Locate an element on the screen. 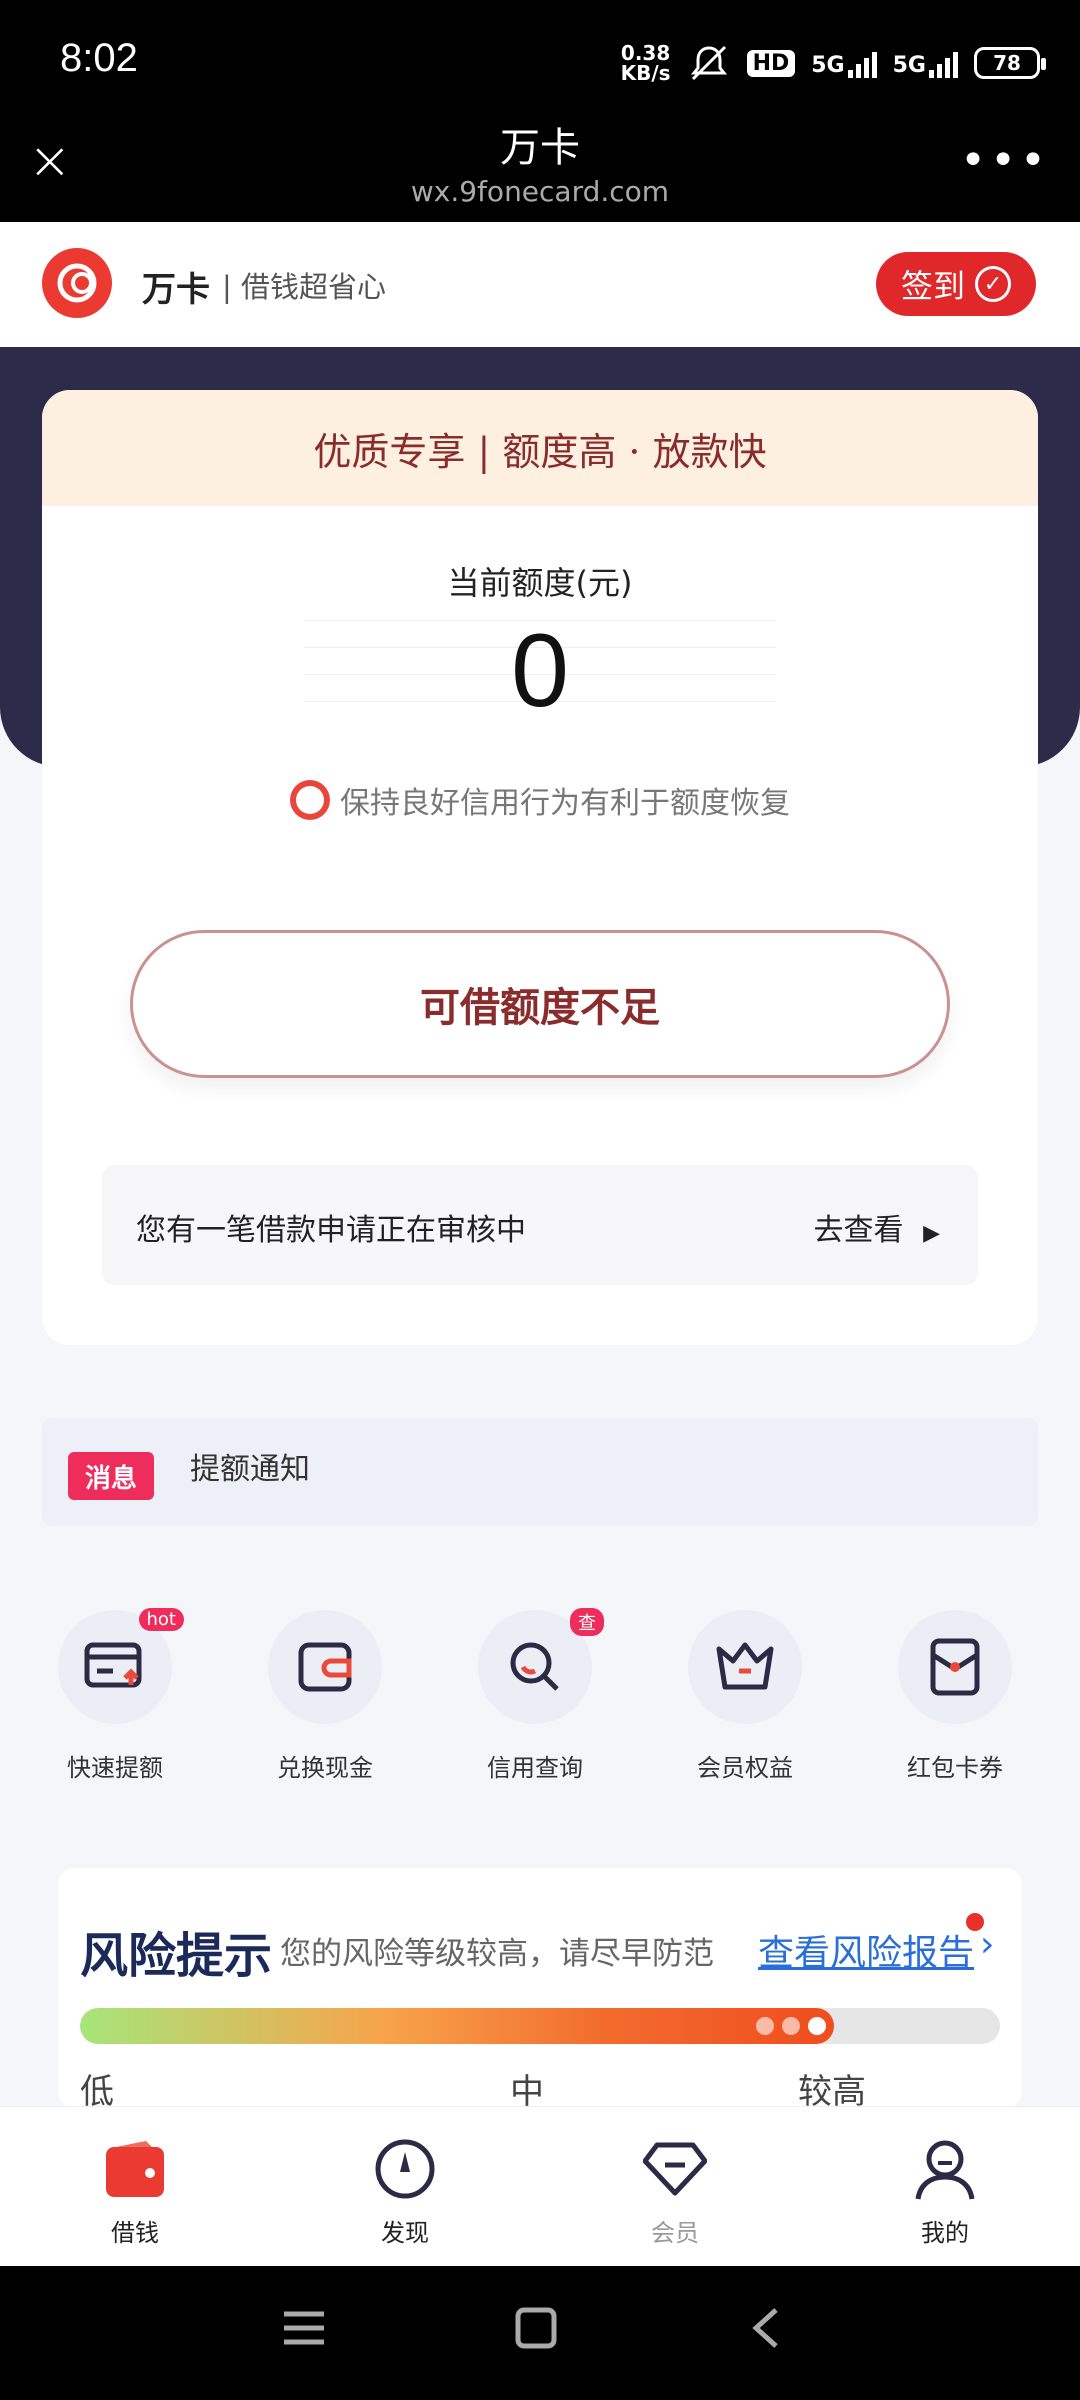 This screenshot has width=1080, height=2400. message-badge: 消息 is located at coordinates (111, 1476).